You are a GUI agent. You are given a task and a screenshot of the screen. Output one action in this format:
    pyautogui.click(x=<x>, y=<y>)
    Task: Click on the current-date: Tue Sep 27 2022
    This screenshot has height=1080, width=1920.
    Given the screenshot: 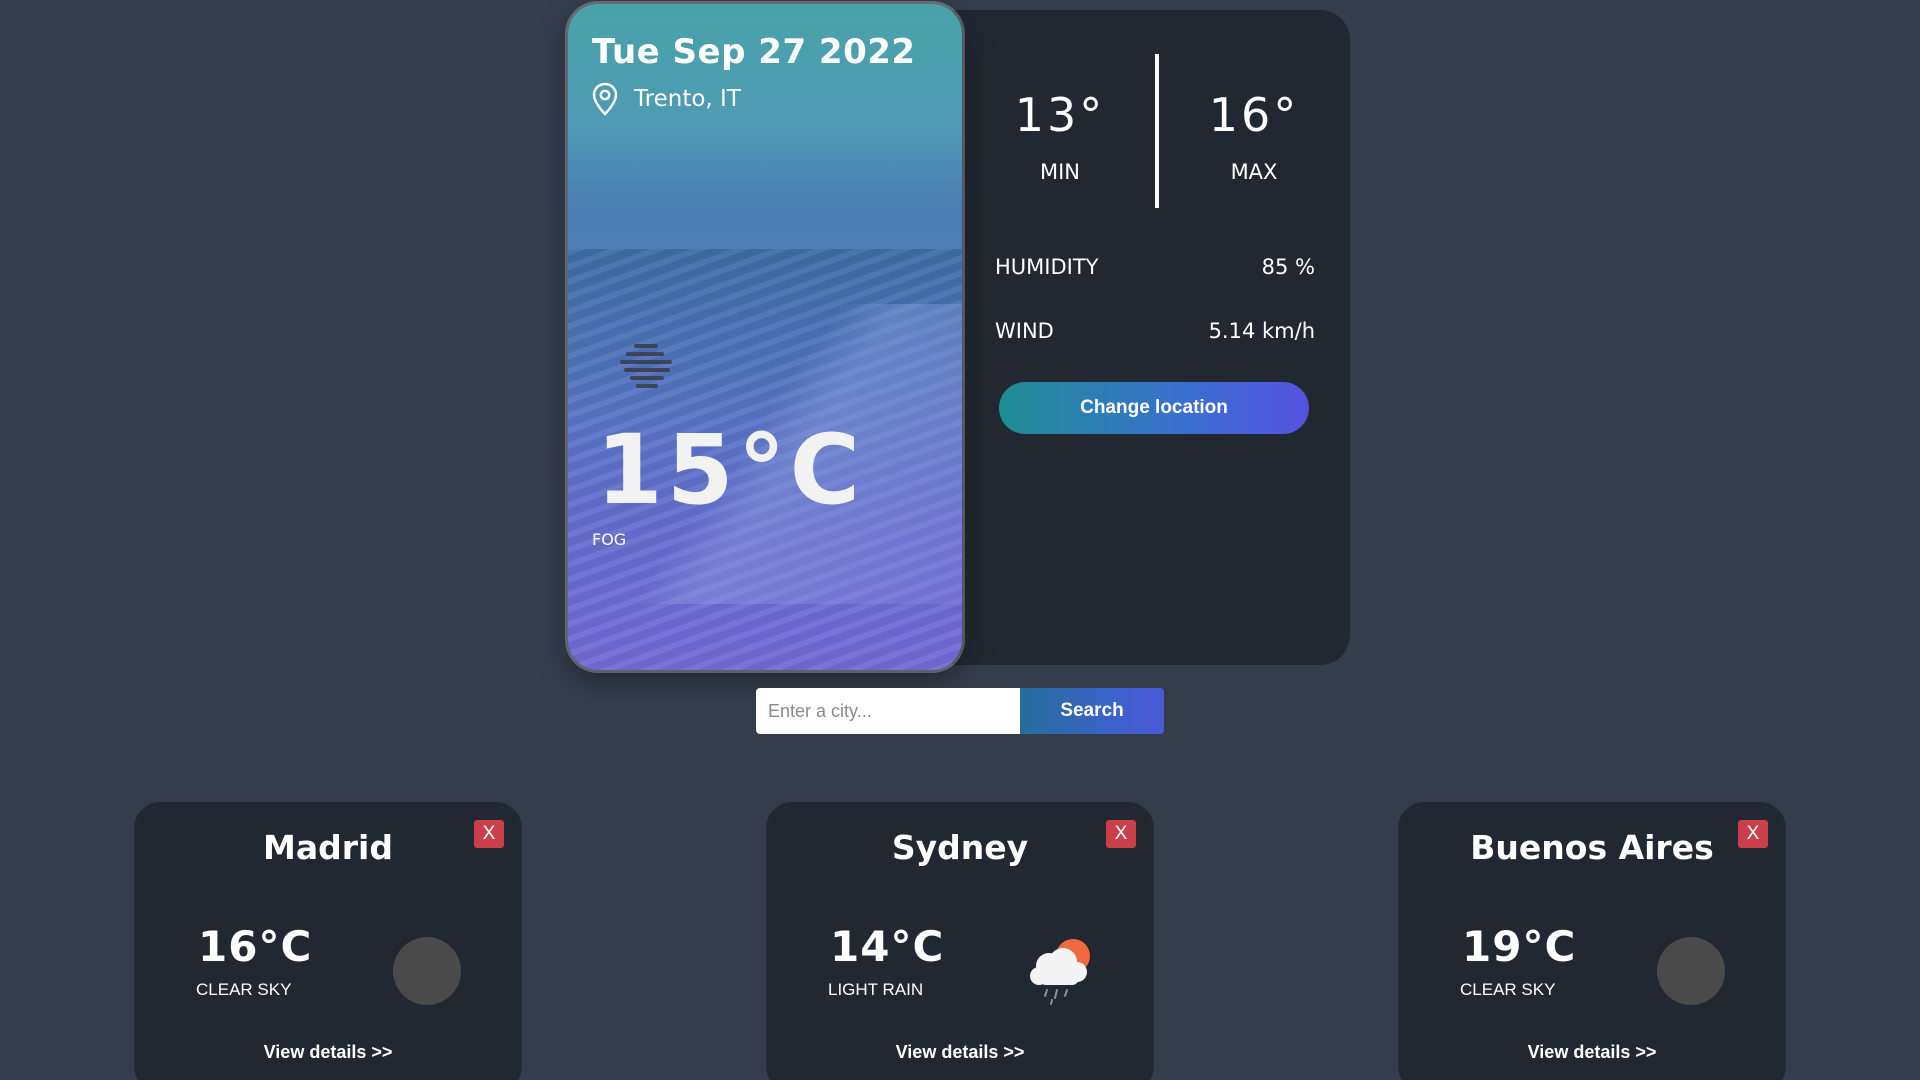 What is the action you would take?
    pyautogui.click(x=754, y=52)
    